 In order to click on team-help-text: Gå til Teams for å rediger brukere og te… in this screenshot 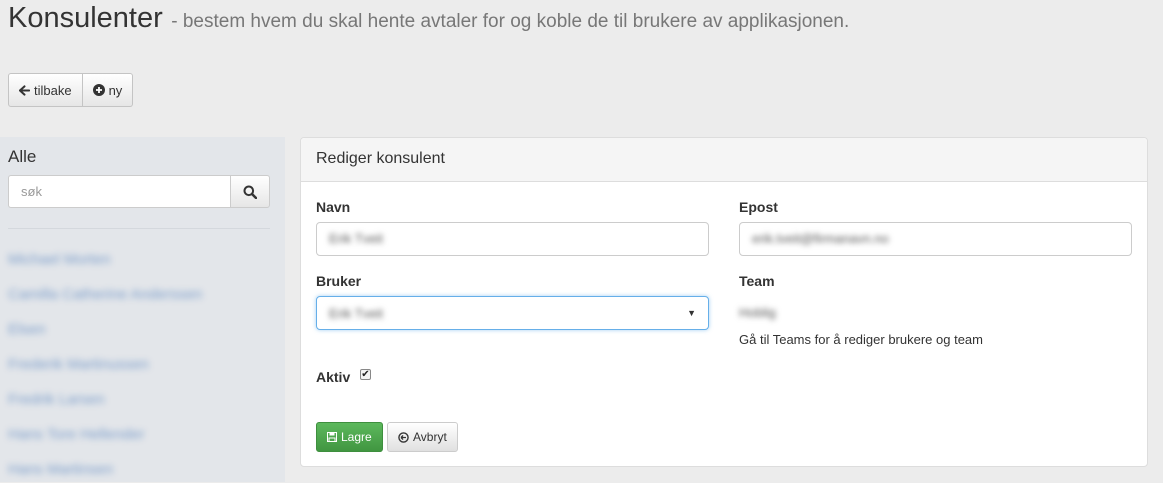, I will do `click(861, 339)`.